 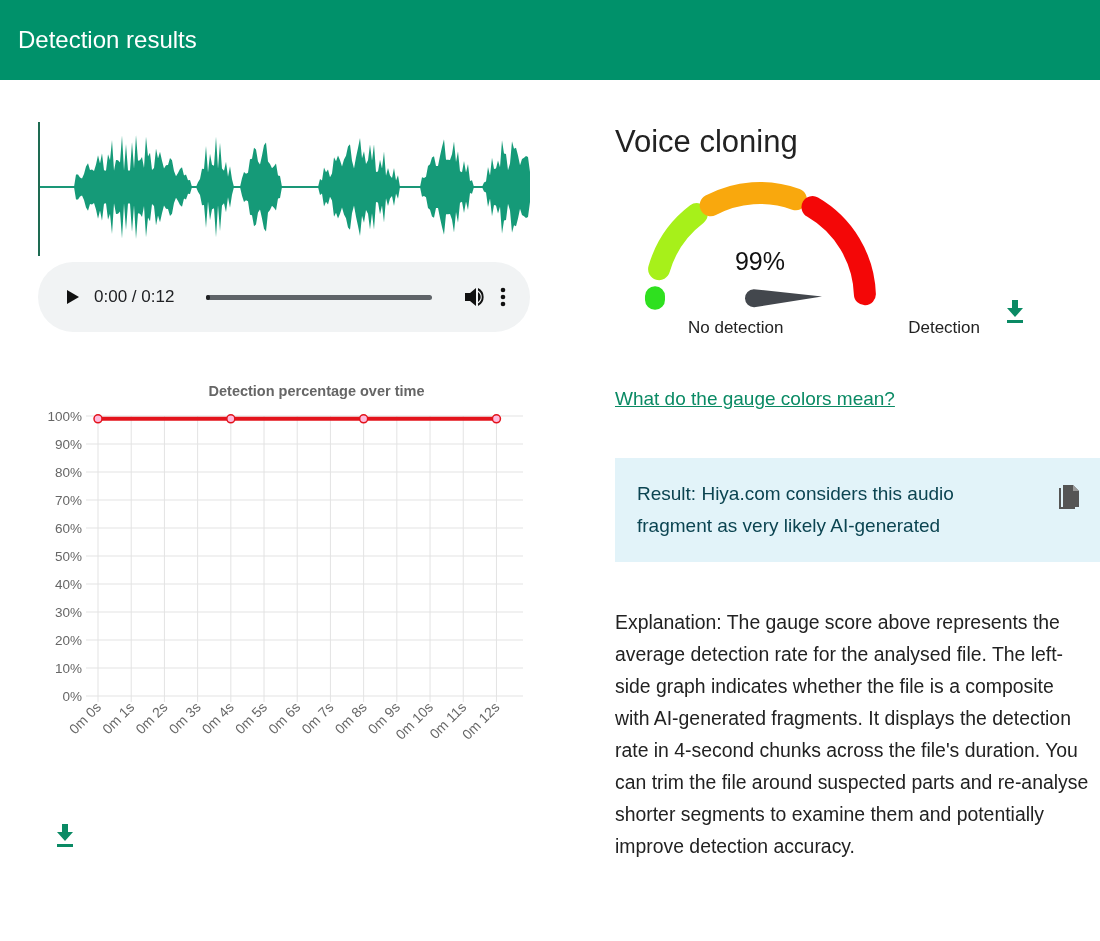 What do you see at coordinates (755, 399) in the screenshot?
I see `gauge-colors-link: What do the gauge colors mean?` at bounding box center [755, 399].